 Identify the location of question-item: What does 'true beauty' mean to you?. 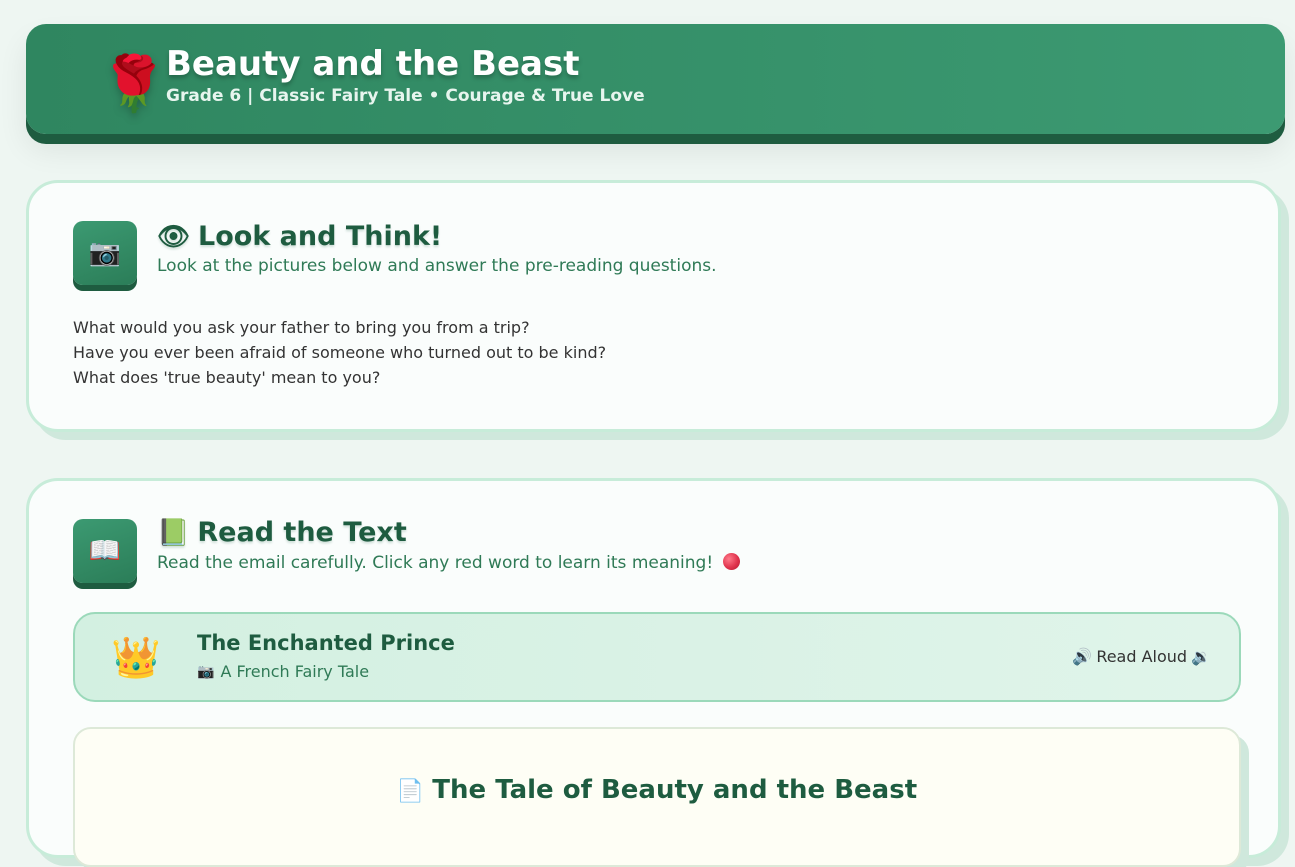
(227, 377).